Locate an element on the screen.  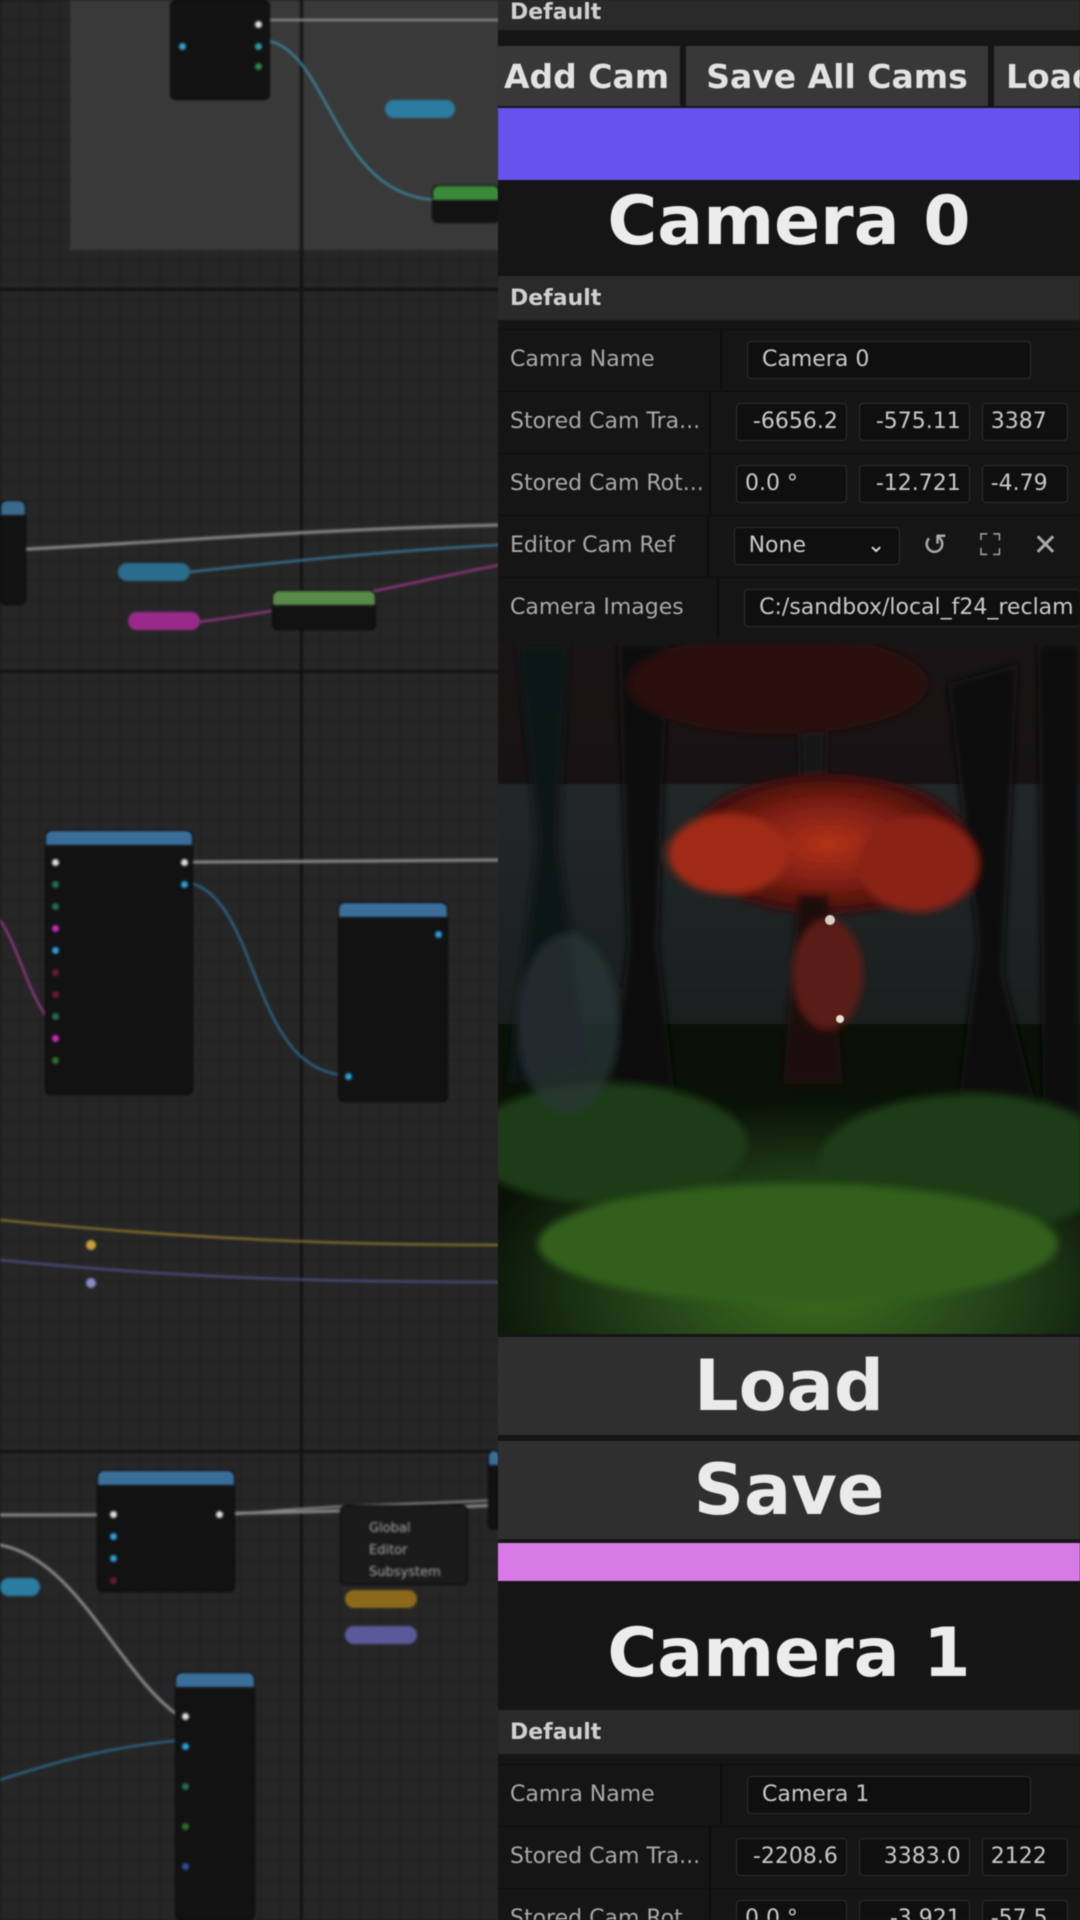
add-cam-button: Add Cam is located at coordinates (589, 76).